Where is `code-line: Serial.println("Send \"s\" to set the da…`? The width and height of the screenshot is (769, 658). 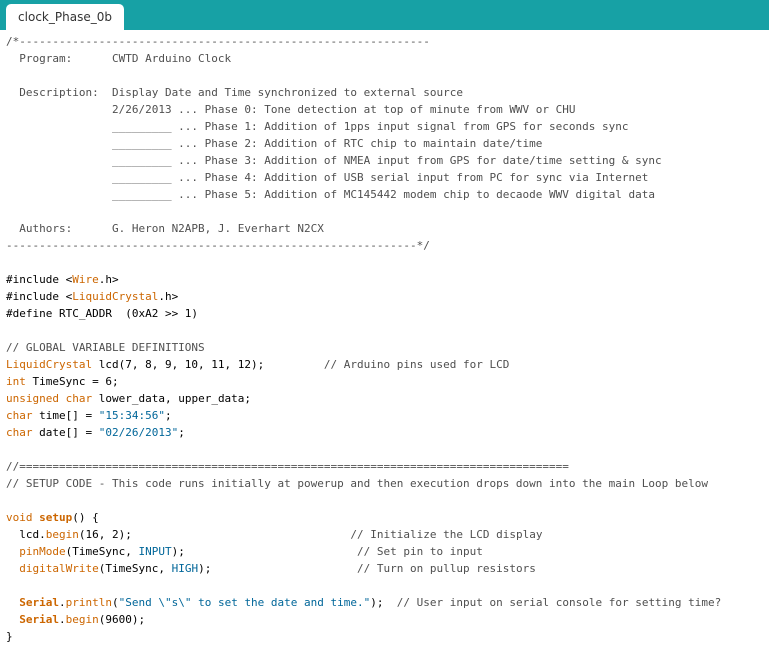 code-line: Serial.println("Send \"s\" to set the da… is located at coordinates (363, 602).